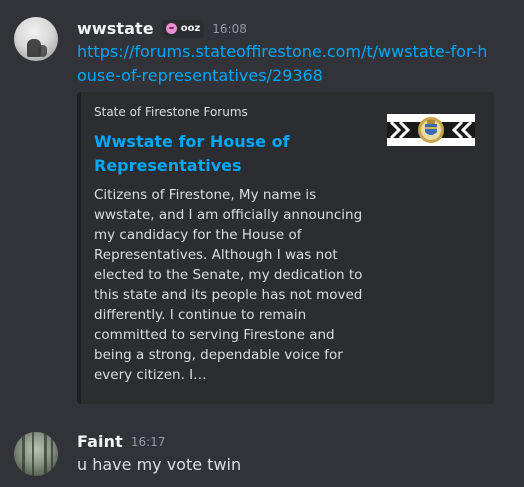 The width and height of the screenshot is (524, 487). What do you see at coordinates (115, 28) in the screenshot?
I see `username: wwstate` at bounding box center [115, 28].